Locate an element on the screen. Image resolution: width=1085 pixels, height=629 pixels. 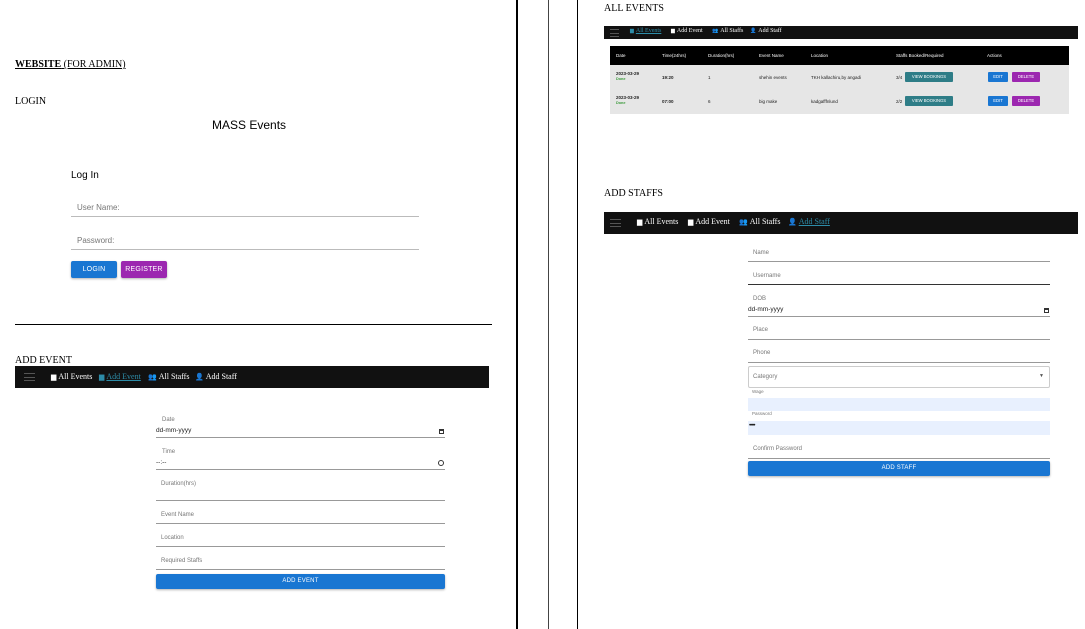
row-duration: 6 is located at coordinates (709, 101).